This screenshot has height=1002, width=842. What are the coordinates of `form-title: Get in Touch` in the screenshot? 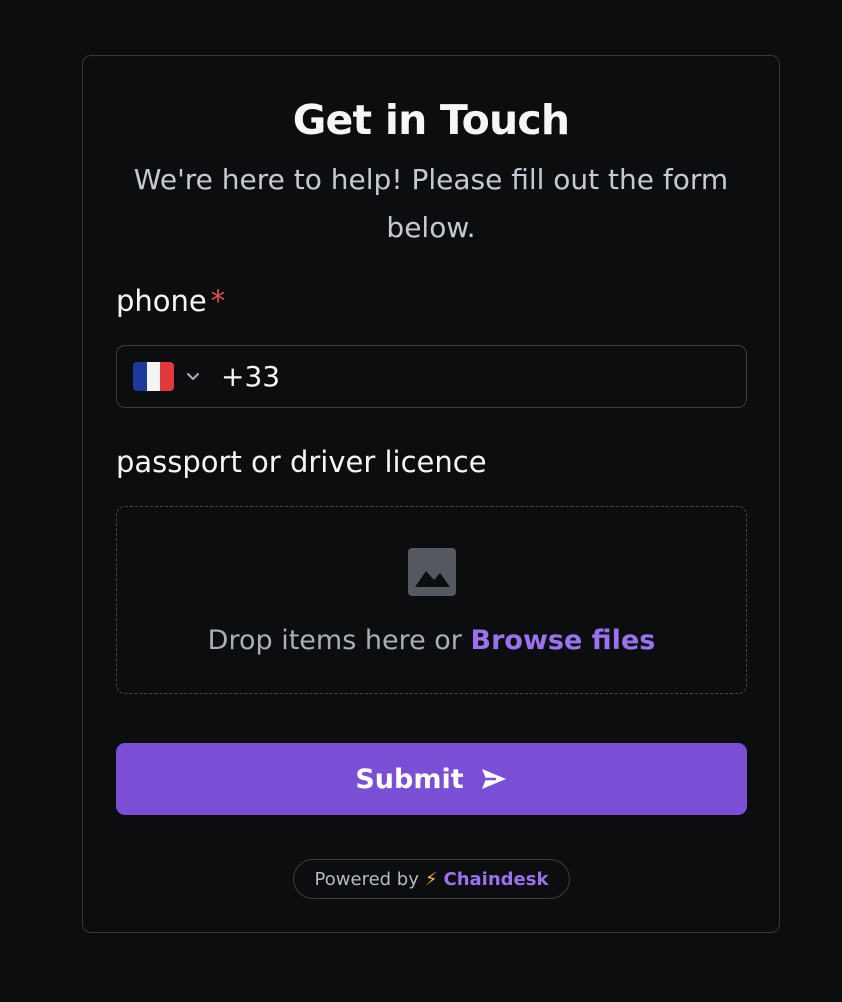 It's located at (431, 120).